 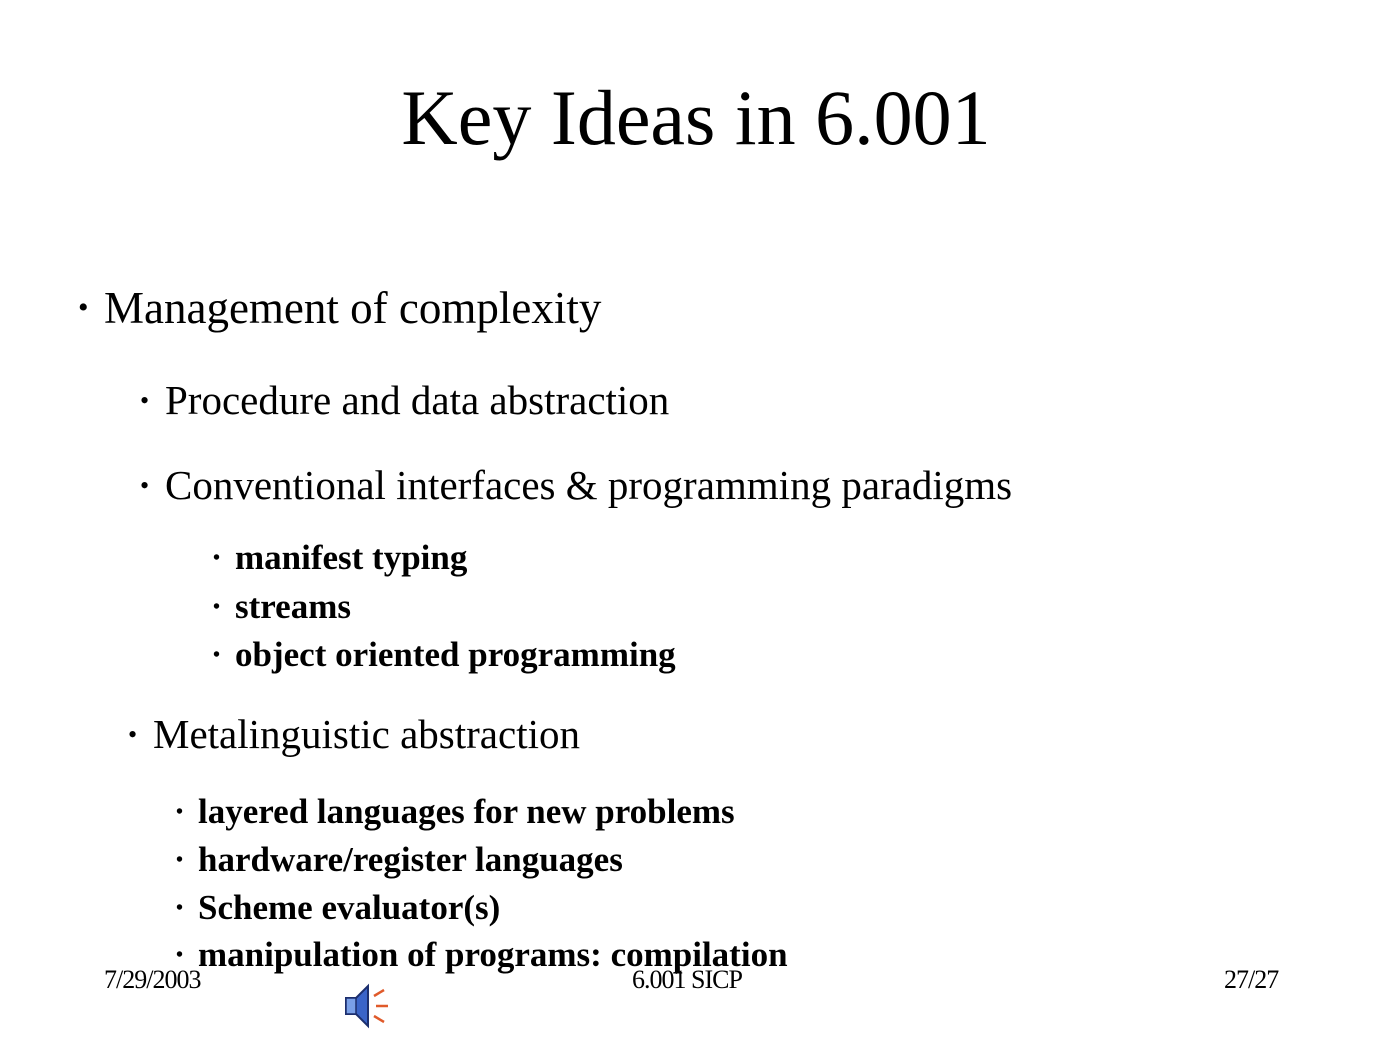 I want to click on footer-date: 7/29/2003, so click(x=152, y=979).